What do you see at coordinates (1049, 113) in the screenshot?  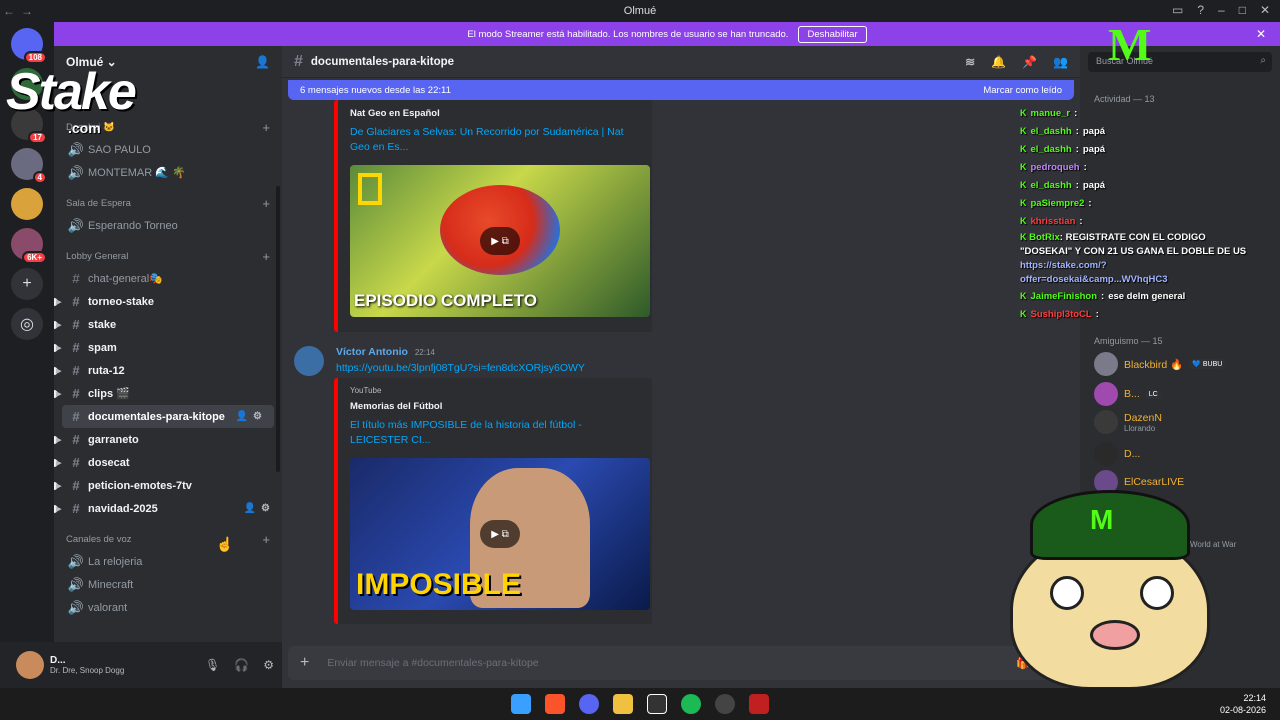 I see `chat-line: Kmanue_r:` at bounding box center [1049, 113].